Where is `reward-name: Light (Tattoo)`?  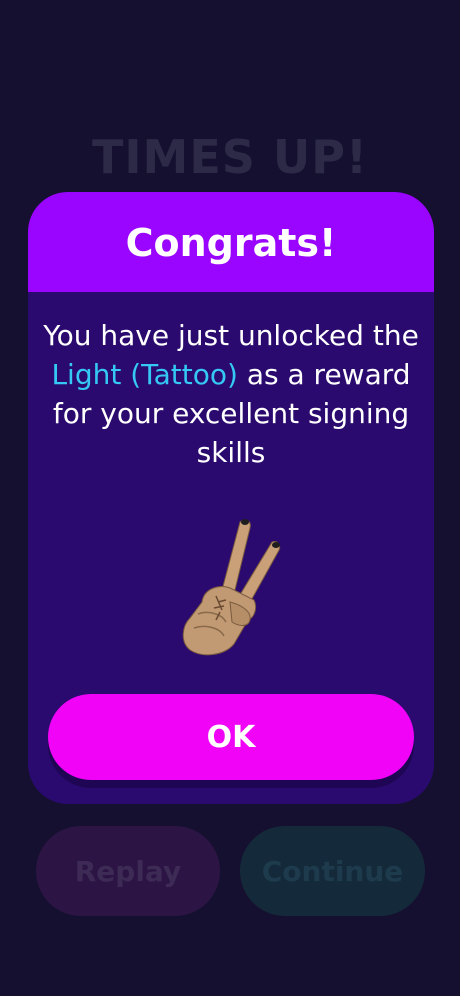 reward-name: Light (Tattoo) is located at coordinates (144, 374).